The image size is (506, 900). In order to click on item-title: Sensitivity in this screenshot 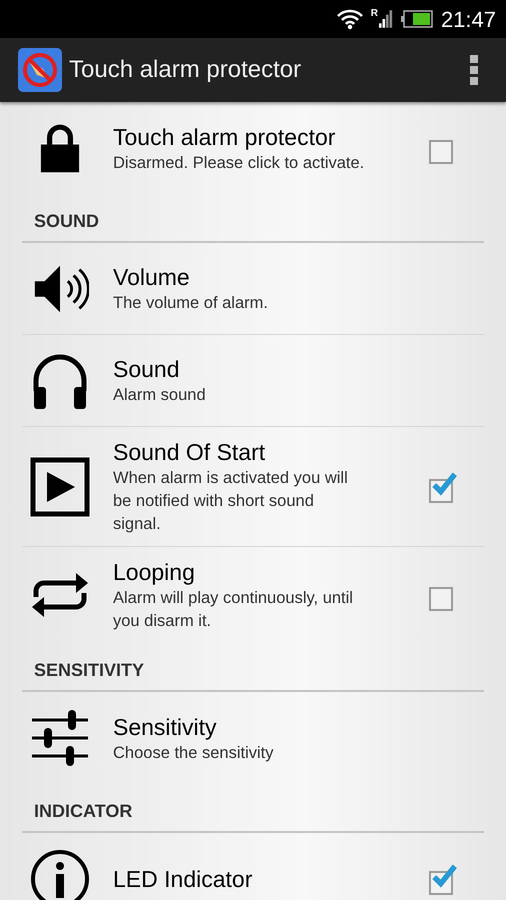, I will do `click(165, 727)`.